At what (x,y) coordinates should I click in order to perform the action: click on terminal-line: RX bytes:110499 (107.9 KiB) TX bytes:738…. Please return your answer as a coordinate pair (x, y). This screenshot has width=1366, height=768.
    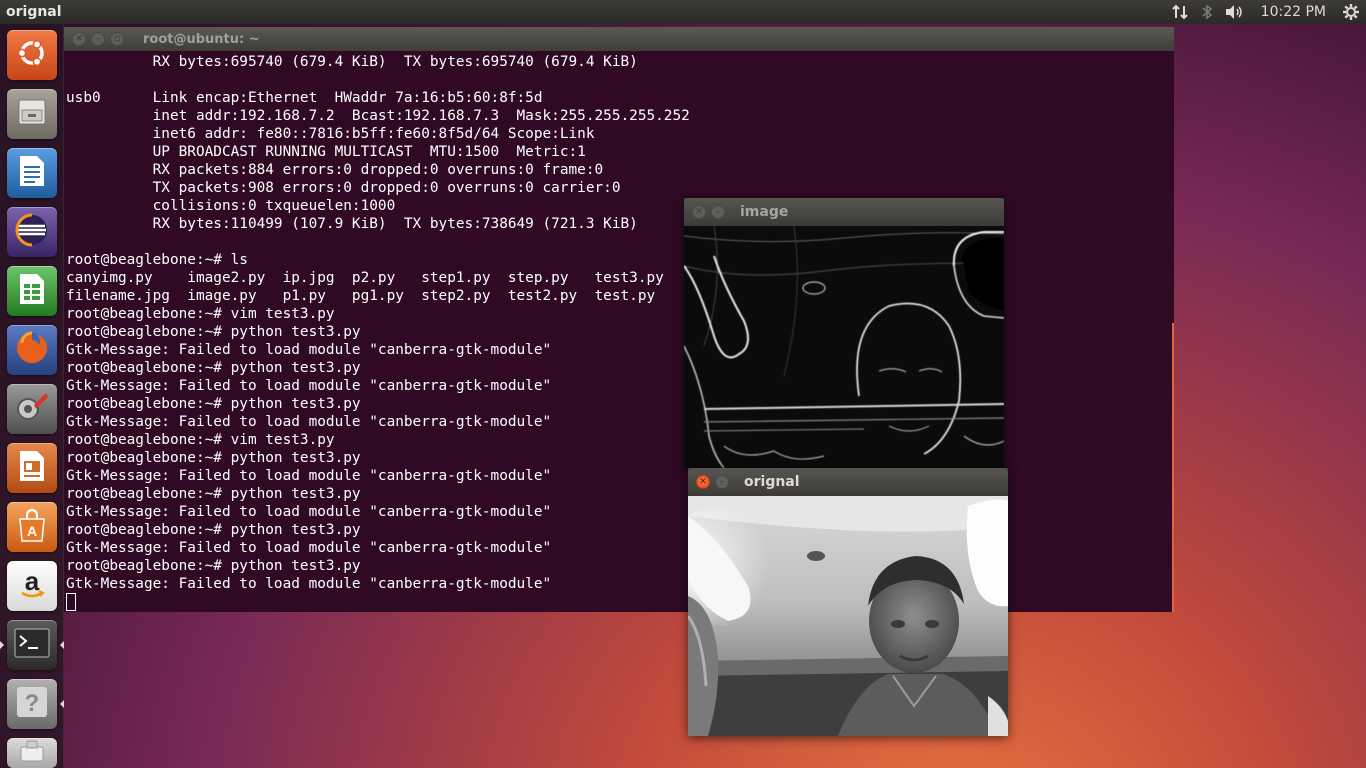
    Looking at the image, I should click on (352, 224).